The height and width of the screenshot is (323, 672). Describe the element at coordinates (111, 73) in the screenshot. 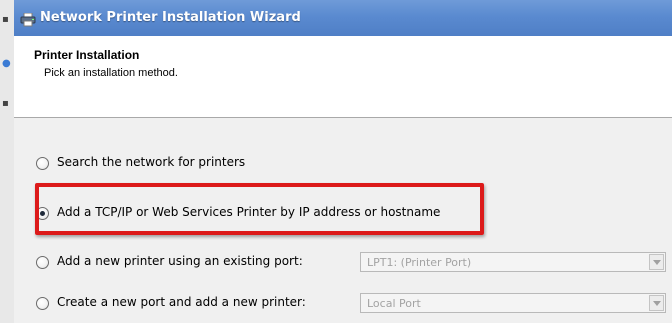

I see `page-subtitle: Pick an installation method.` at that location.